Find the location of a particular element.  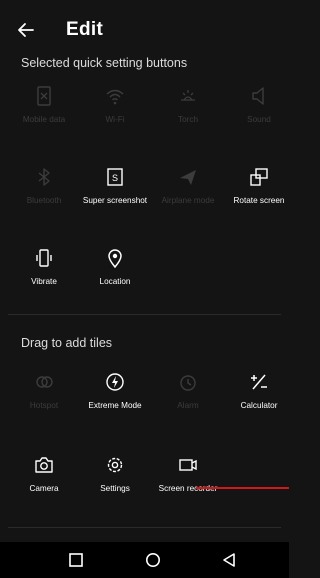

tile-label: Wi-Fi is located at coordinates (115, 119).